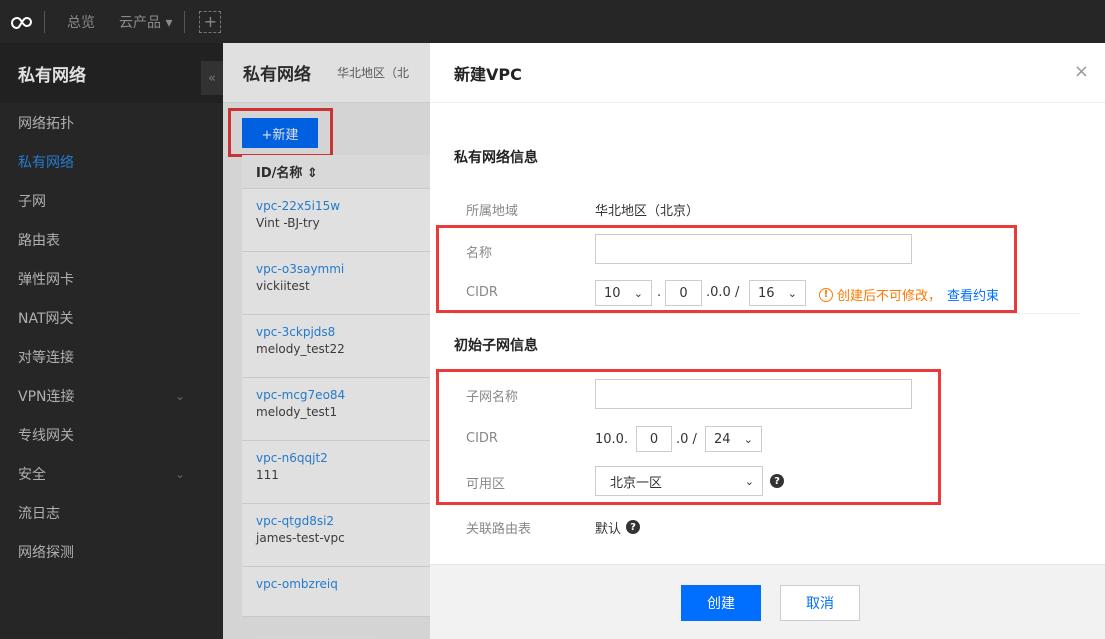 Image resolution: width=1105 pixels, height=639 pixels. What do you see at coordinates (608, 529) in the screenshot?
I see `route-table-value: 默认` at bounding box center [608, 529].